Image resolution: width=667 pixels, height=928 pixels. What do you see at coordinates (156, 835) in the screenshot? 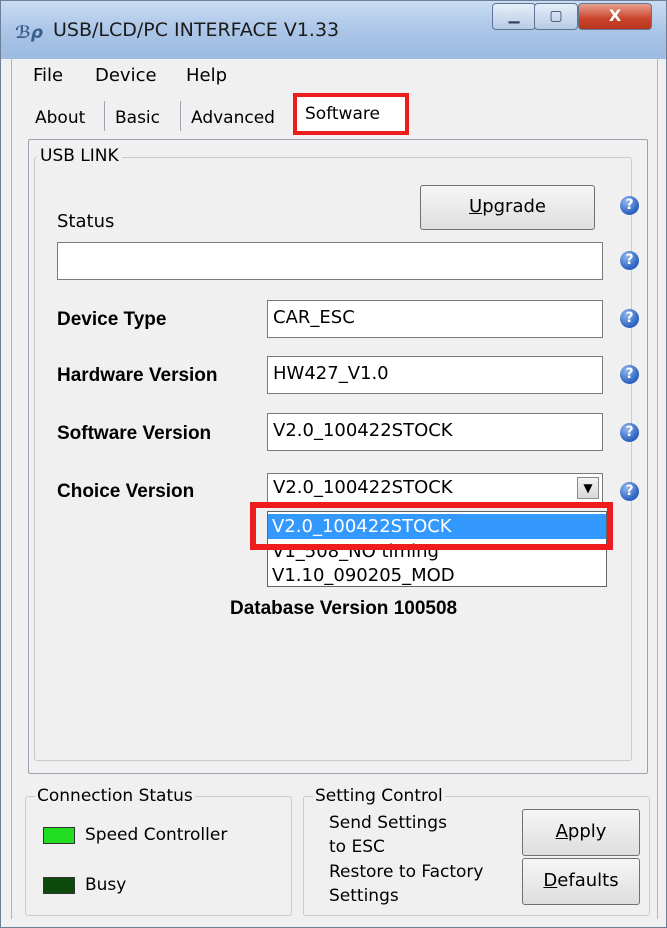
I see `speed-controller-label: Speed Controller` at bounding box center [156, 835].